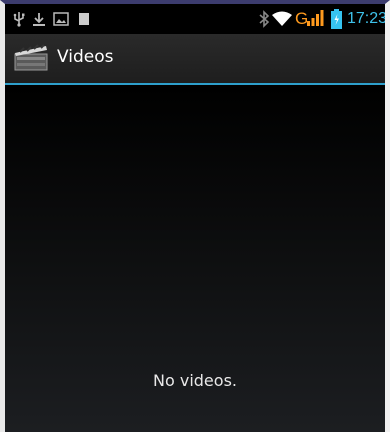 Image resolution: width=390 pixels, height=432 pixels. I want to click on usb-icon, so click(19, 19).